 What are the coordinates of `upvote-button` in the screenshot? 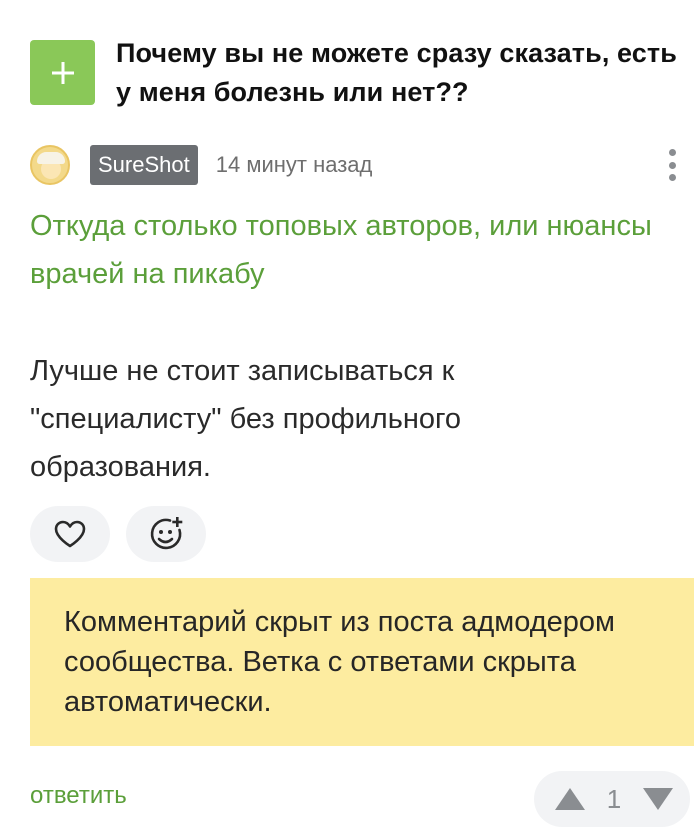 It's located at (570, 799).